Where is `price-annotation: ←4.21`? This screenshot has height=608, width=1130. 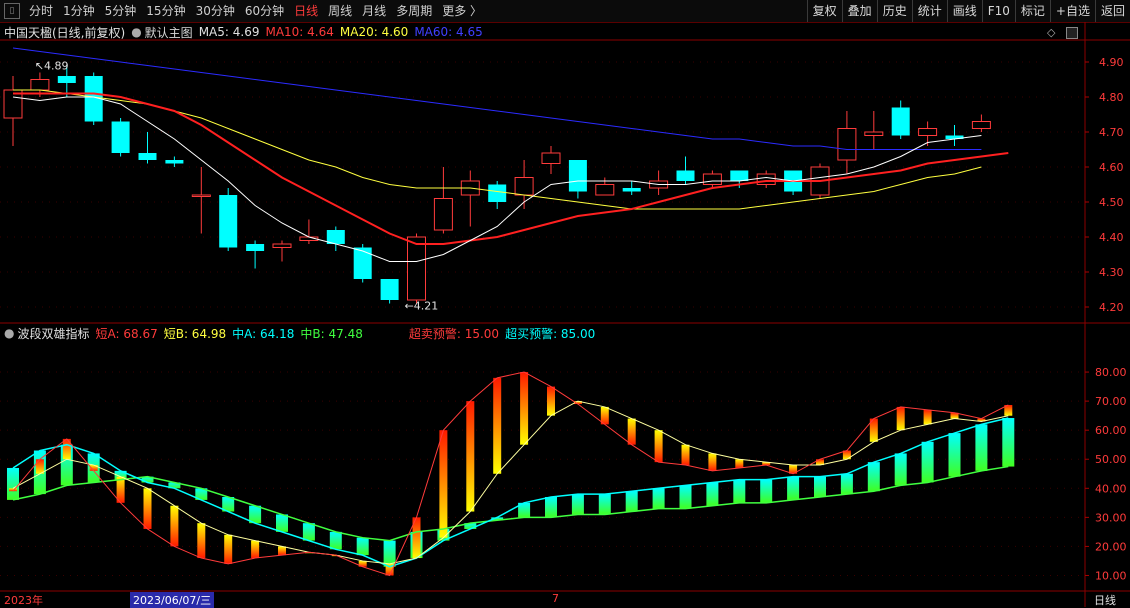
price-annotation: ←4.21 is located at coordinates (422, 306).